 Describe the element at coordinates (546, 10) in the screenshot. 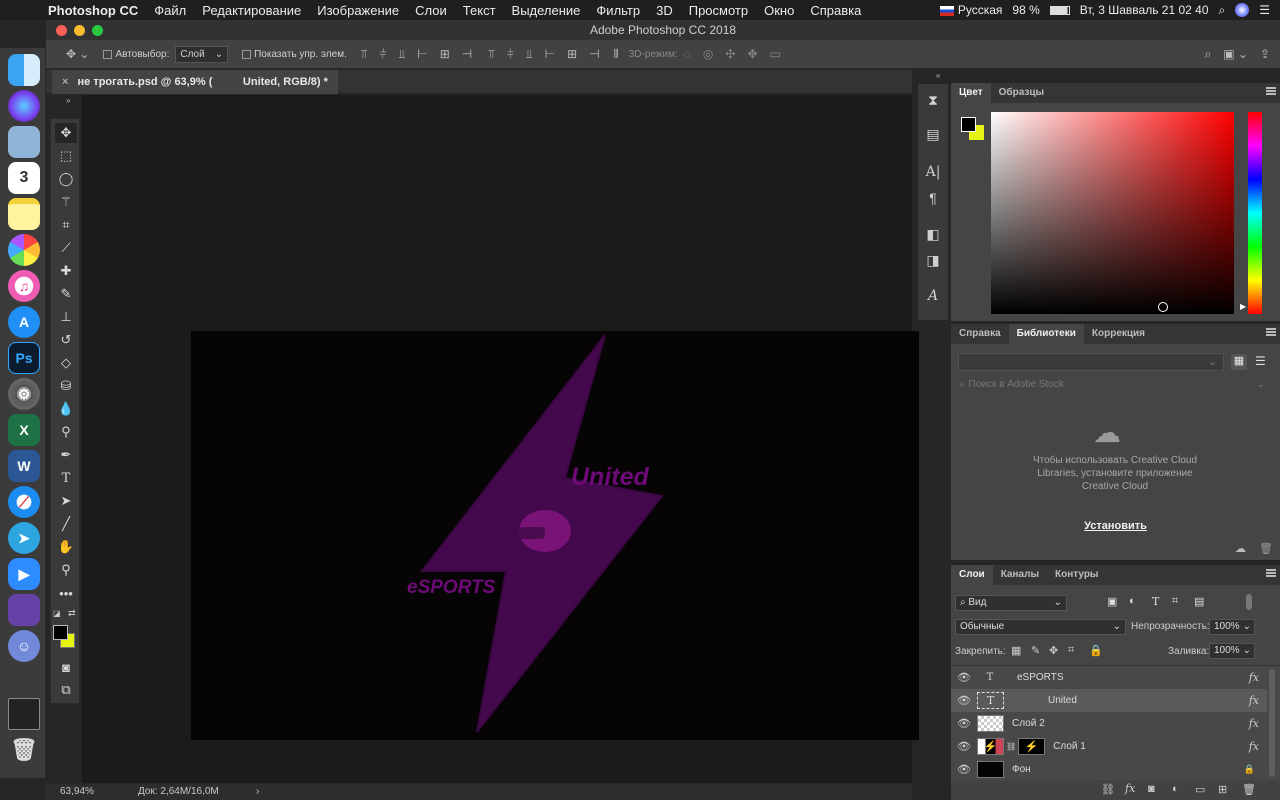

I see `menu-select: Выделение` at that location.